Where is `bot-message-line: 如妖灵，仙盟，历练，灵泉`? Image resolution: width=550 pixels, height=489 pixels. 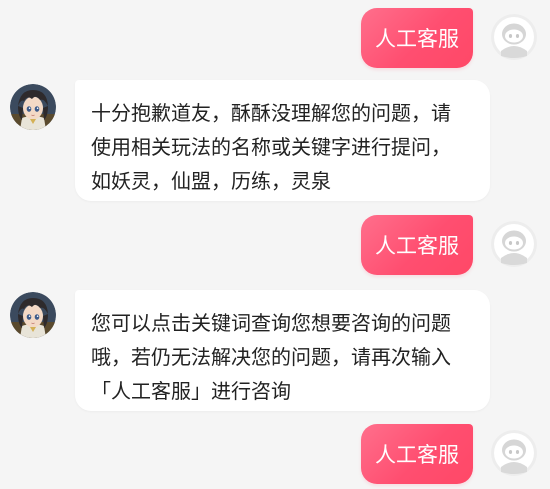 bot-message-line: 如妖灵，仙盟，历练，灵泉 is located at coordinates (211, 181).